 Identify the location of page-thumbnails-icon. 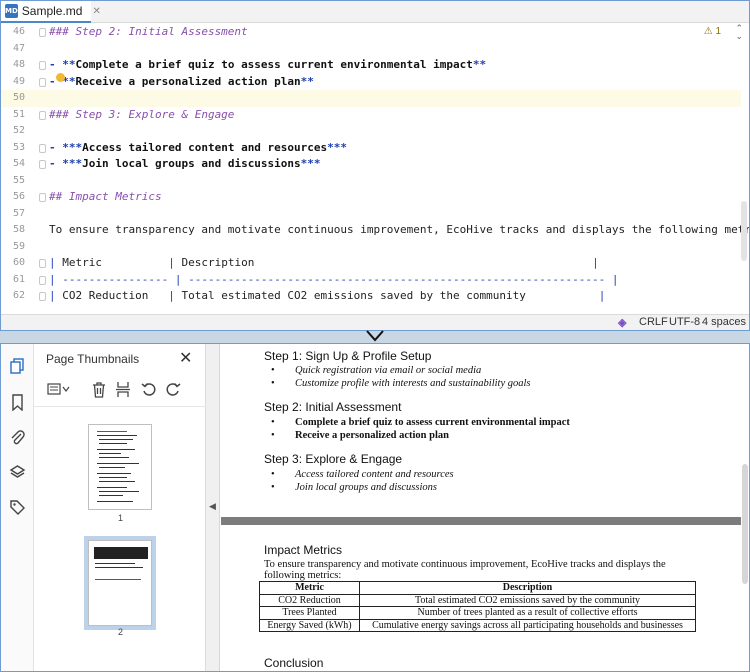
(17, 366).